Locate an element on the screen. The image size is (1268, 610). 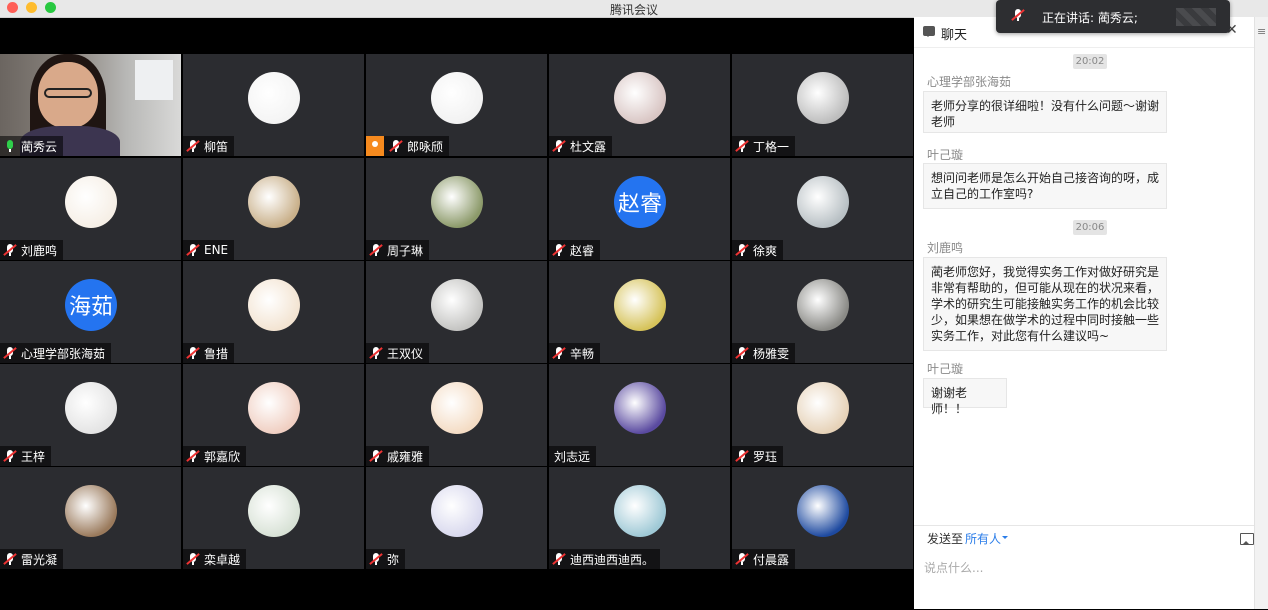
participant-label: 丁格一 is located at coordinates (764, 146).